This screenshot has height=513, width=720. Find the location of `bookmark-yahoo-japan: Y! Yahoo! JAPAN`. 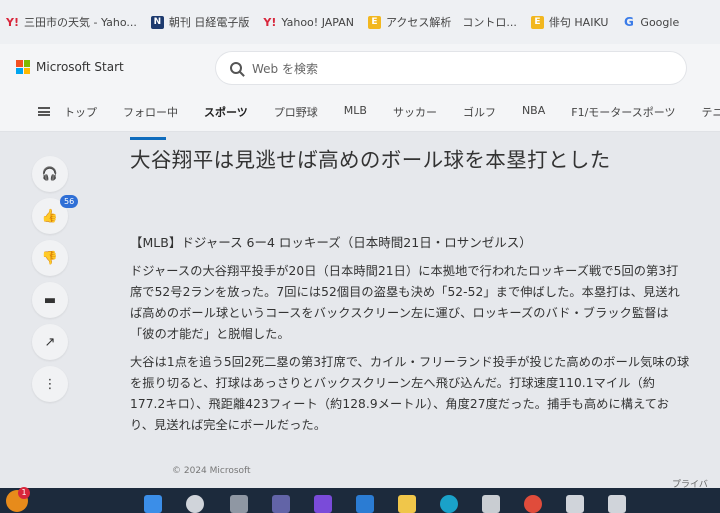

bookmark-yahoo-japan: Y! Yahoo! JAPAN is located at coordinates (308, 22).